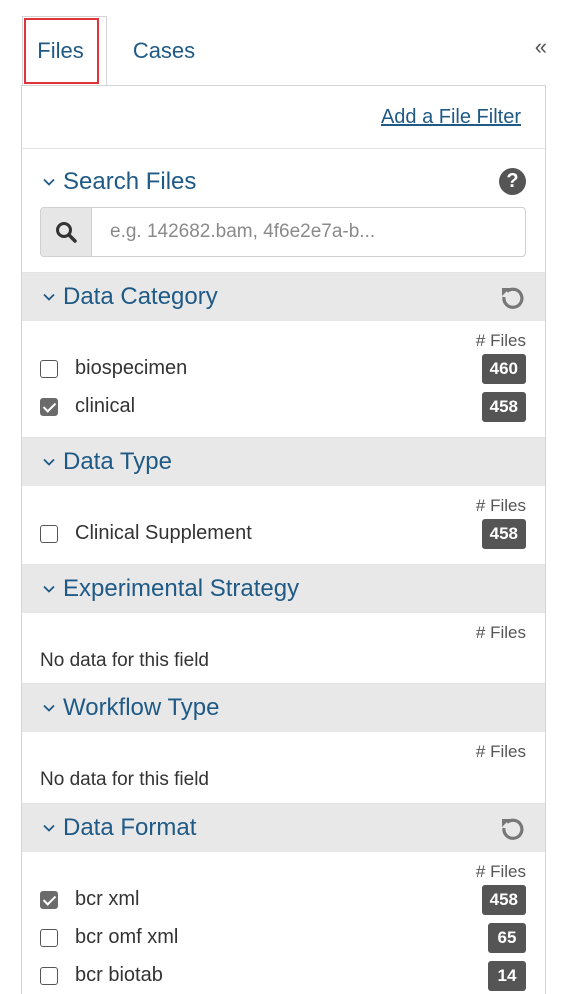 The image size is (567, 994). What do you see at coordinates (283, 462) in the screenshot?
I see `data-type-header: Data Type` at bounding box center [283, 462].